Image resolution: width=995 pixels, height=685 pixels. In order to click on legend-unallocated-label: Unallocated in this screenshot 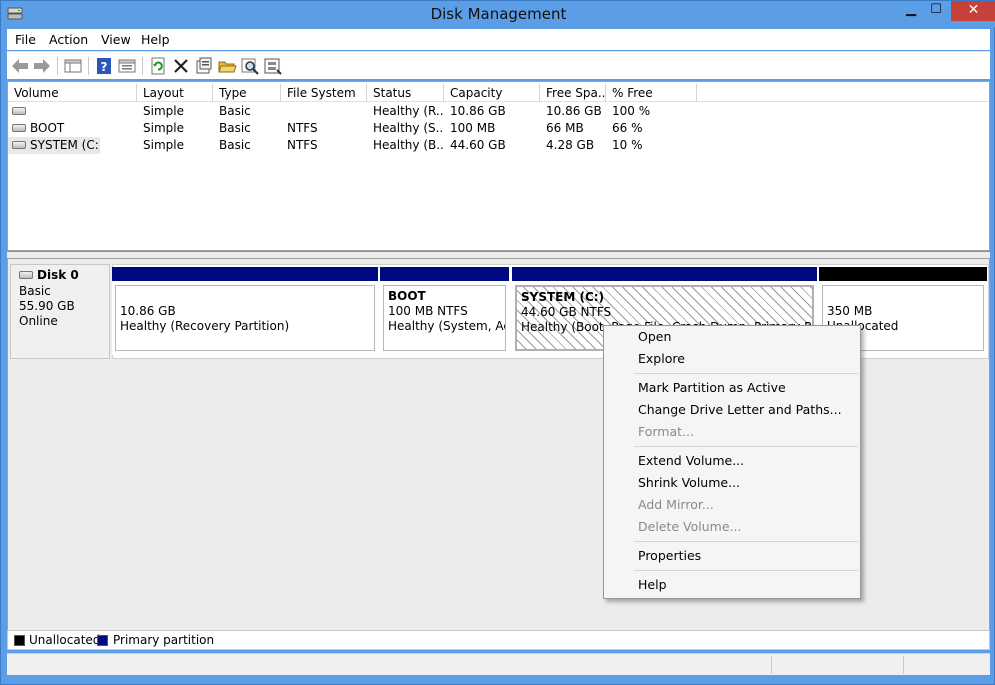, I will do `click(65, 640)`.